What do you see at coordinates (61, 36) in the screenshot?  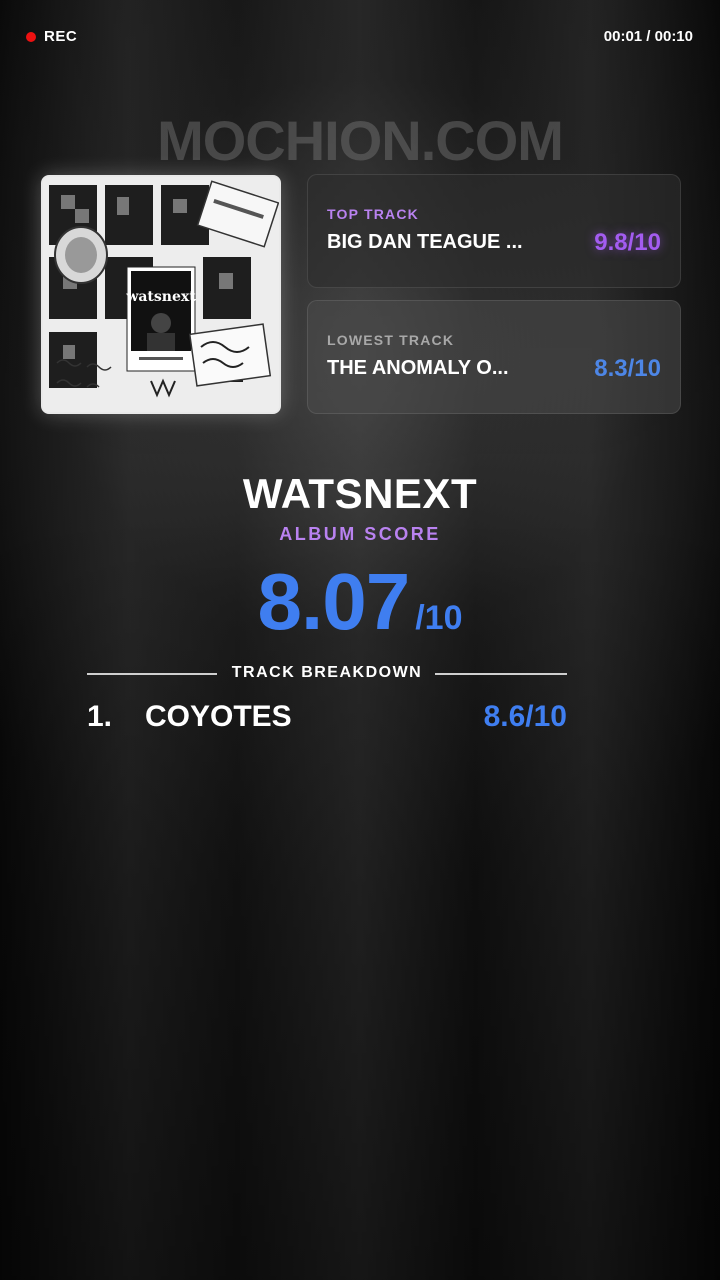 I see `rec-label: REC` at bounding box center [61, 36].